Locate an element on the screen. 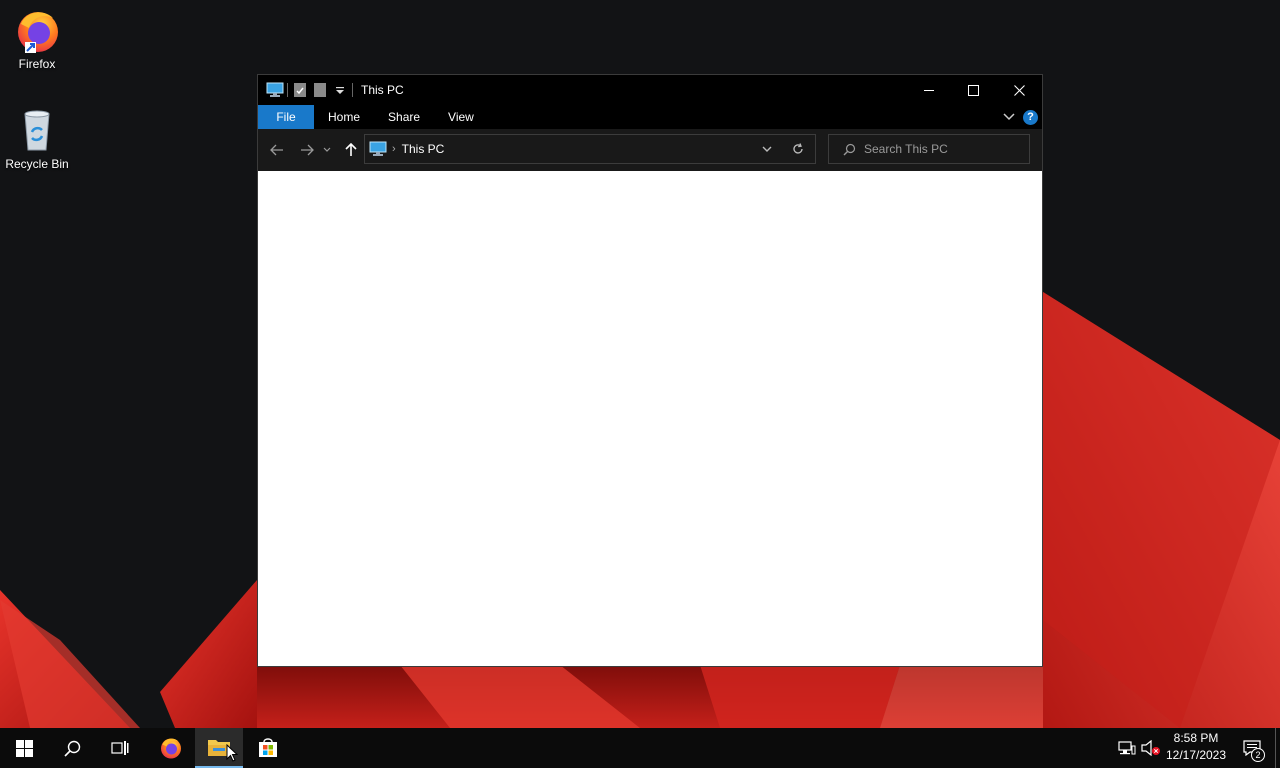  search-box is located at coordinates (929, 149).